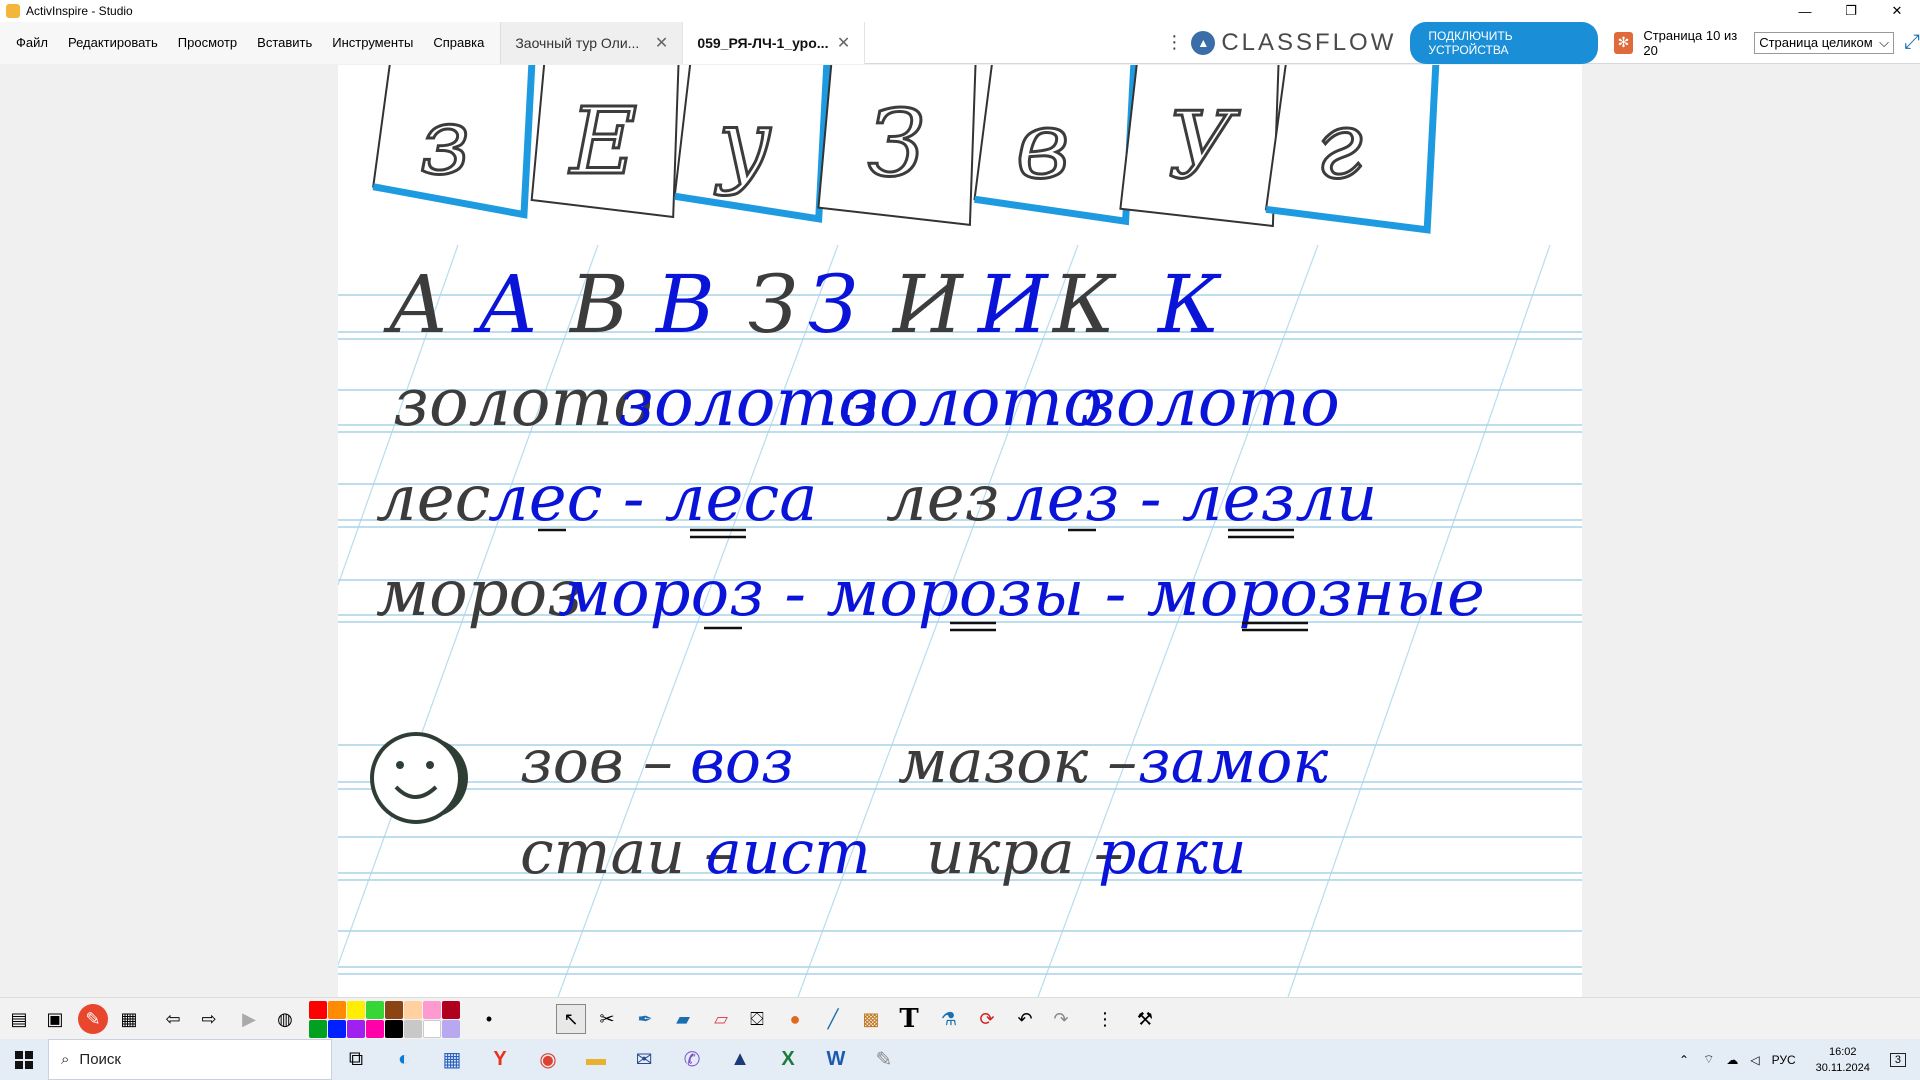 The height and width of the screenshot is (1080, 1920). Describe the element at coordinates (1025, 1019) in the screenshot. I see `undo-icon: ↶` at that location.